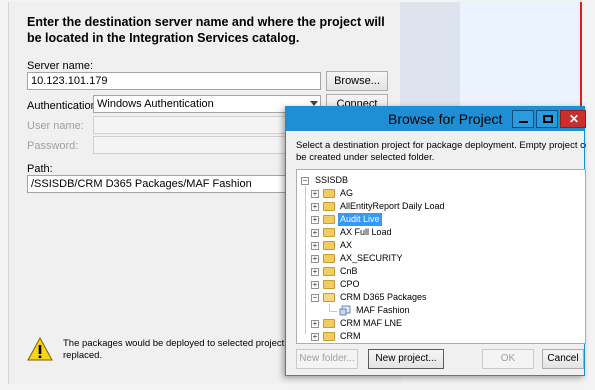 The image size is (595, 390). What do you see at coordinates (411, 271) in the screenshot?
I see `tree-node-cnb: + CnB` at bounding box center [411, 271].